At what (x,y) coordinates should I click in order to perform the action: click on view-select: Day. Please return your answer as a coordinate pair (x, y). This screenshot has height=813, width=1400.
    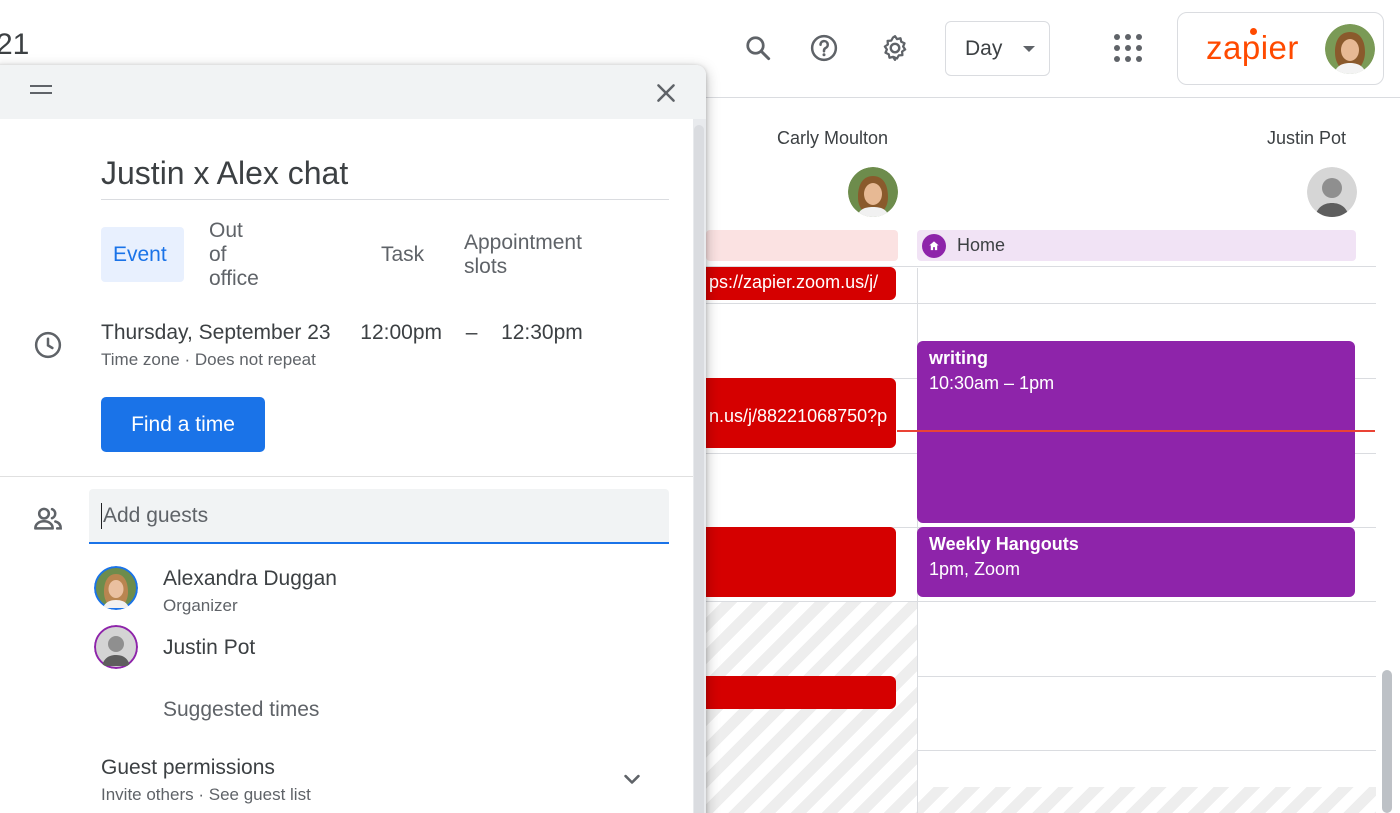
    Looking at the image, I should click on (997, 48).